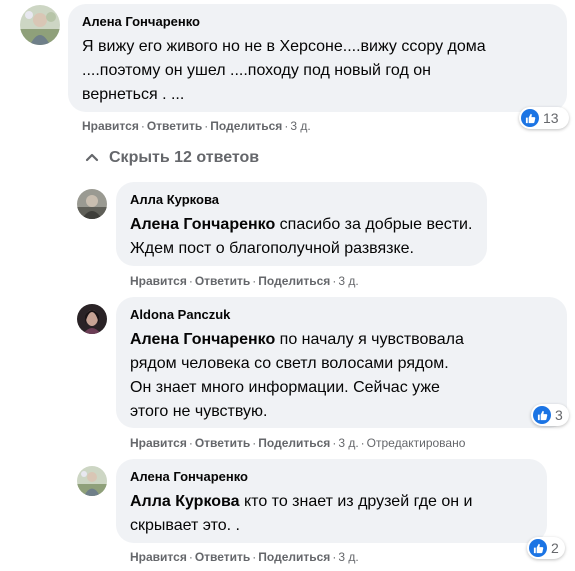  Describe the element at coordinates (180, 315) in the screenshot. I see `reply-author: Aldona Panczuk` at that location.